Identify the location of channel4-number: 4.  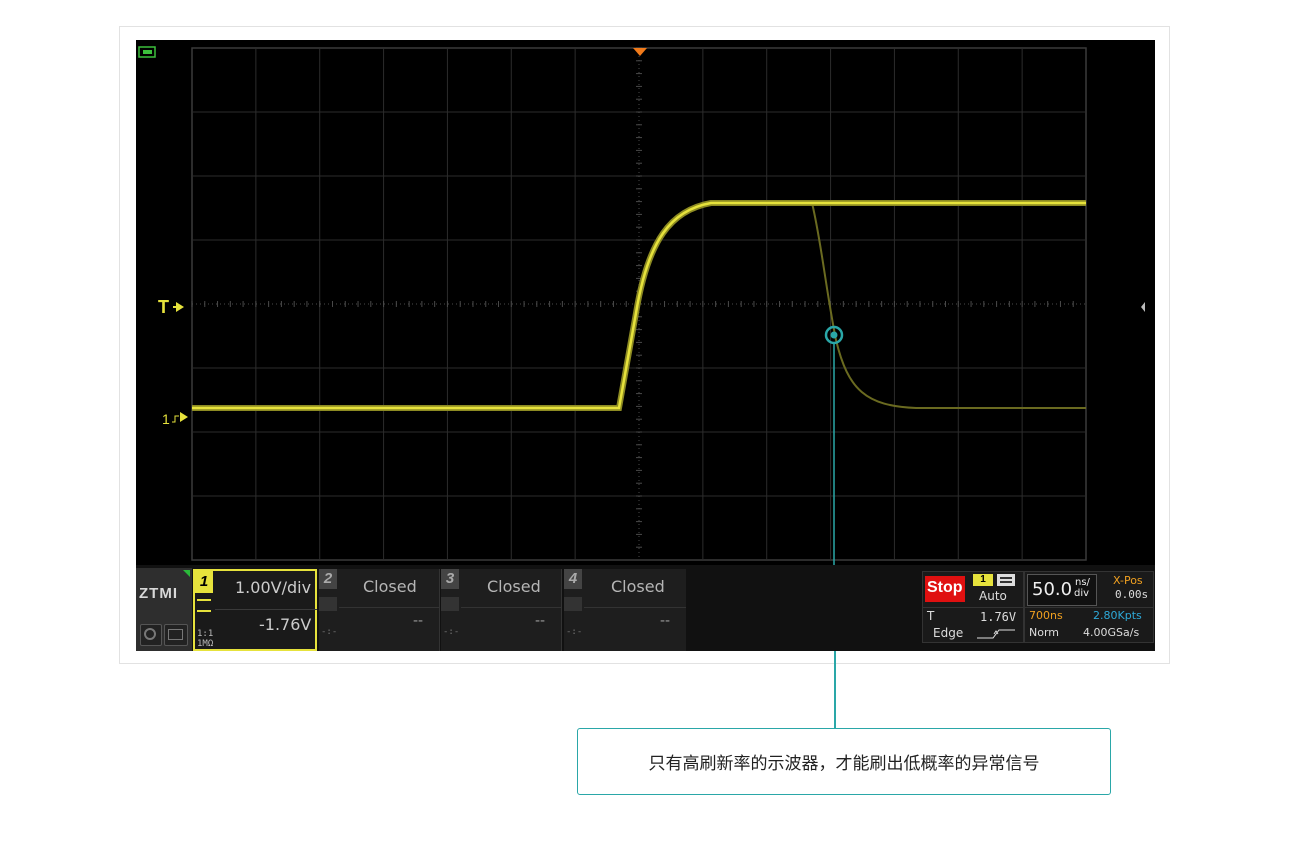
(573, 579).